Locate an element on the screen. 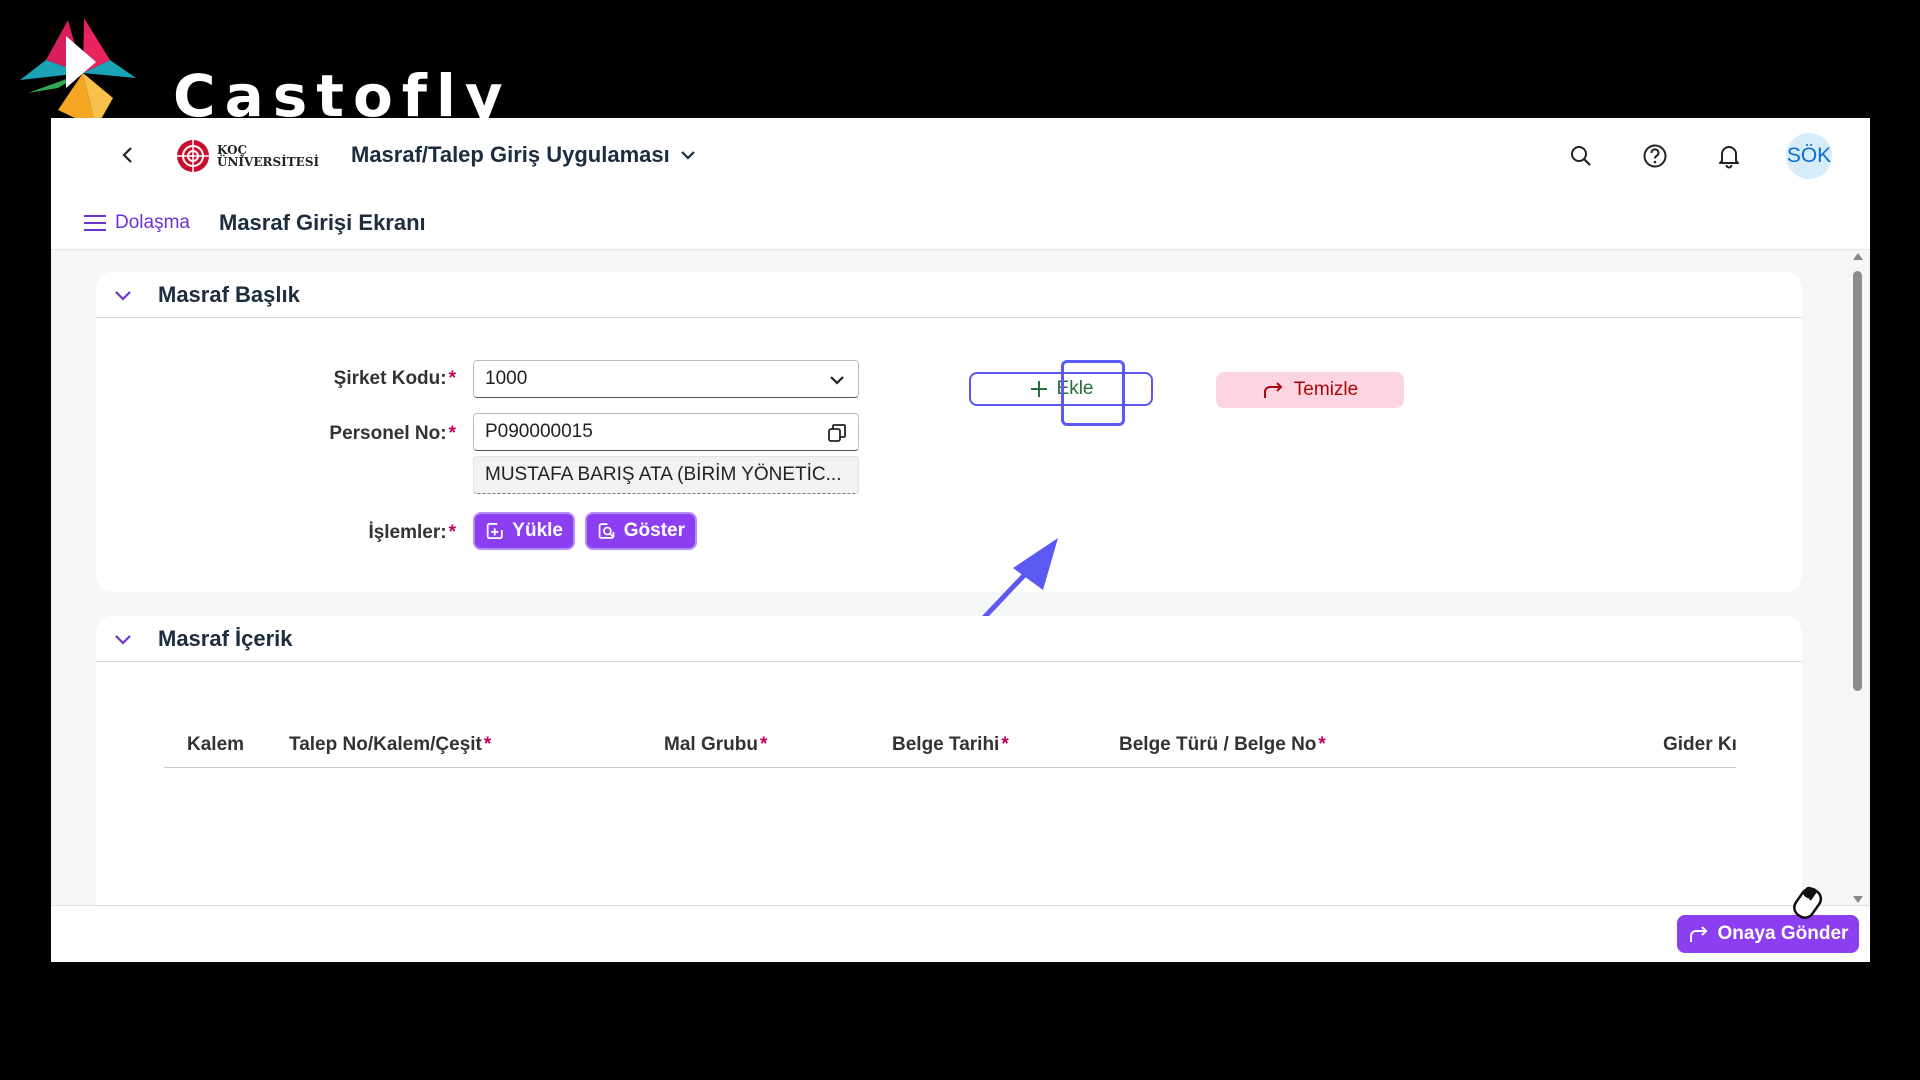 This screenshot has width=1920, height=1080. column-header-kalem: Kalem is located at coordinates (216, 745).